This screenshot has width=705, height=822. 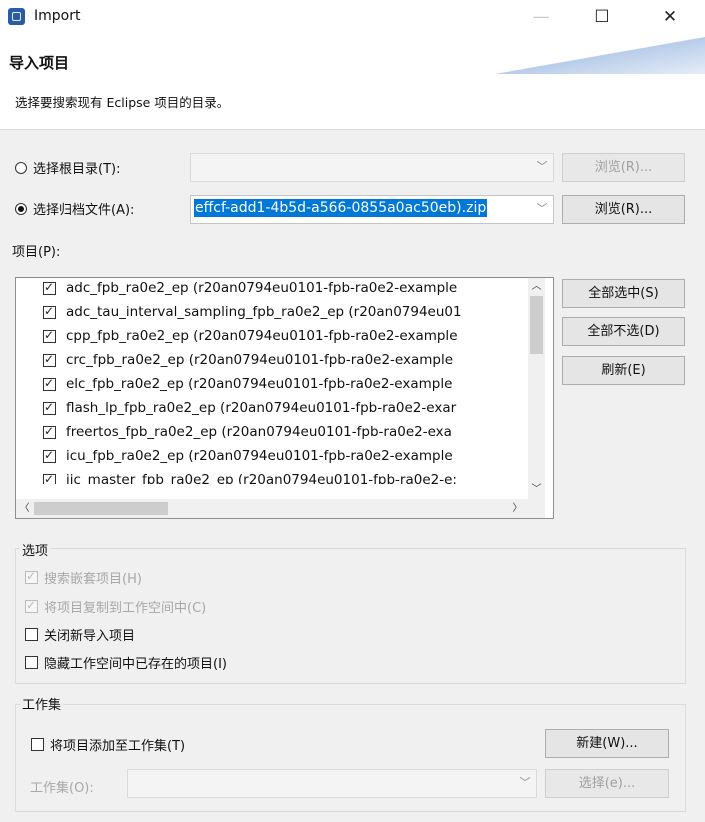 I want to click on refresh-button: 刷新(E), so click(x=623, y=370).